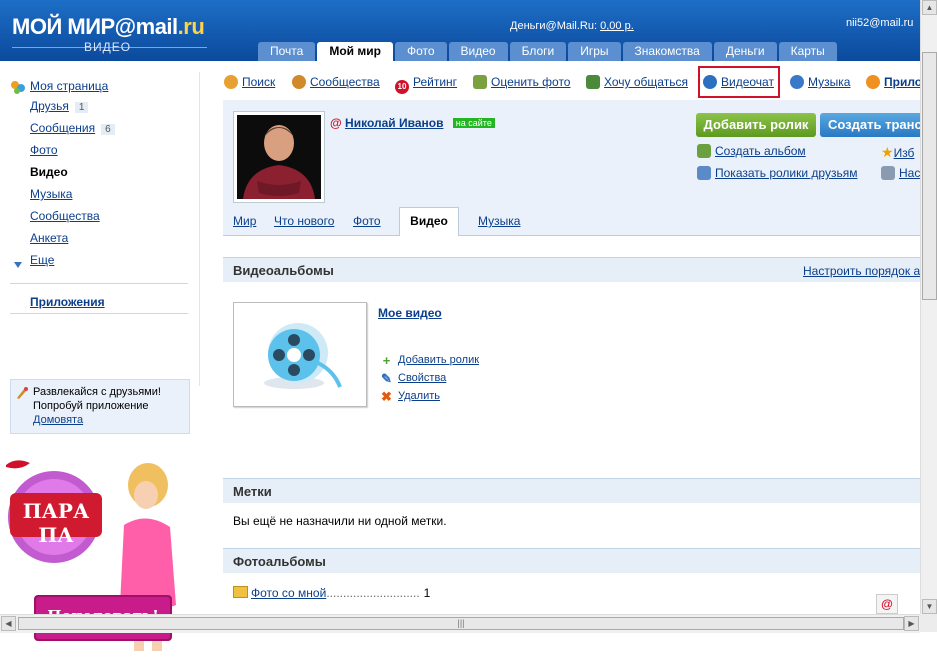 The width and height of the screenshot is (937, 658). Describe the element at coordinates (807, 51) in the screenshot. I see `tab-maps: Карты` at that location.